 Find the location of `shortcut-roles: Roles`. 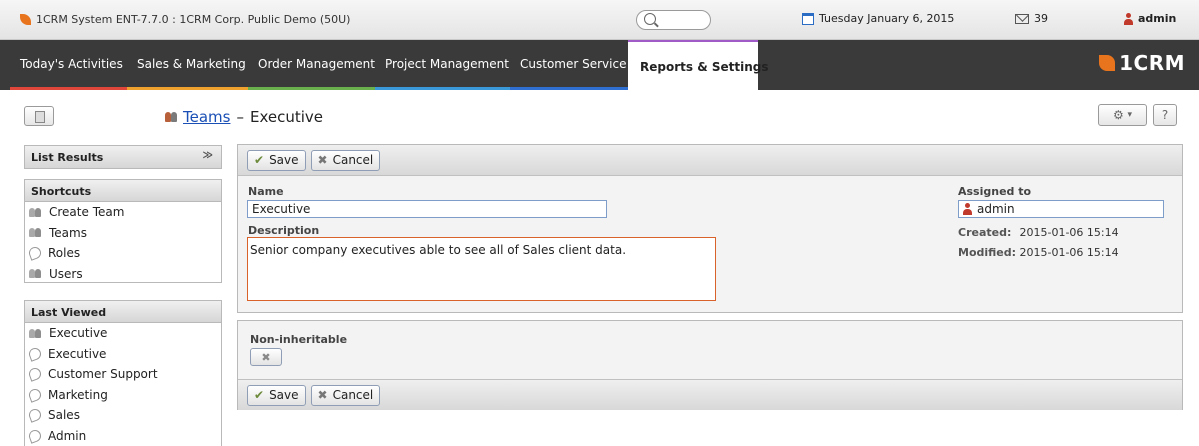

shortcut-roles: Roles is located at coordinates (123, 253).